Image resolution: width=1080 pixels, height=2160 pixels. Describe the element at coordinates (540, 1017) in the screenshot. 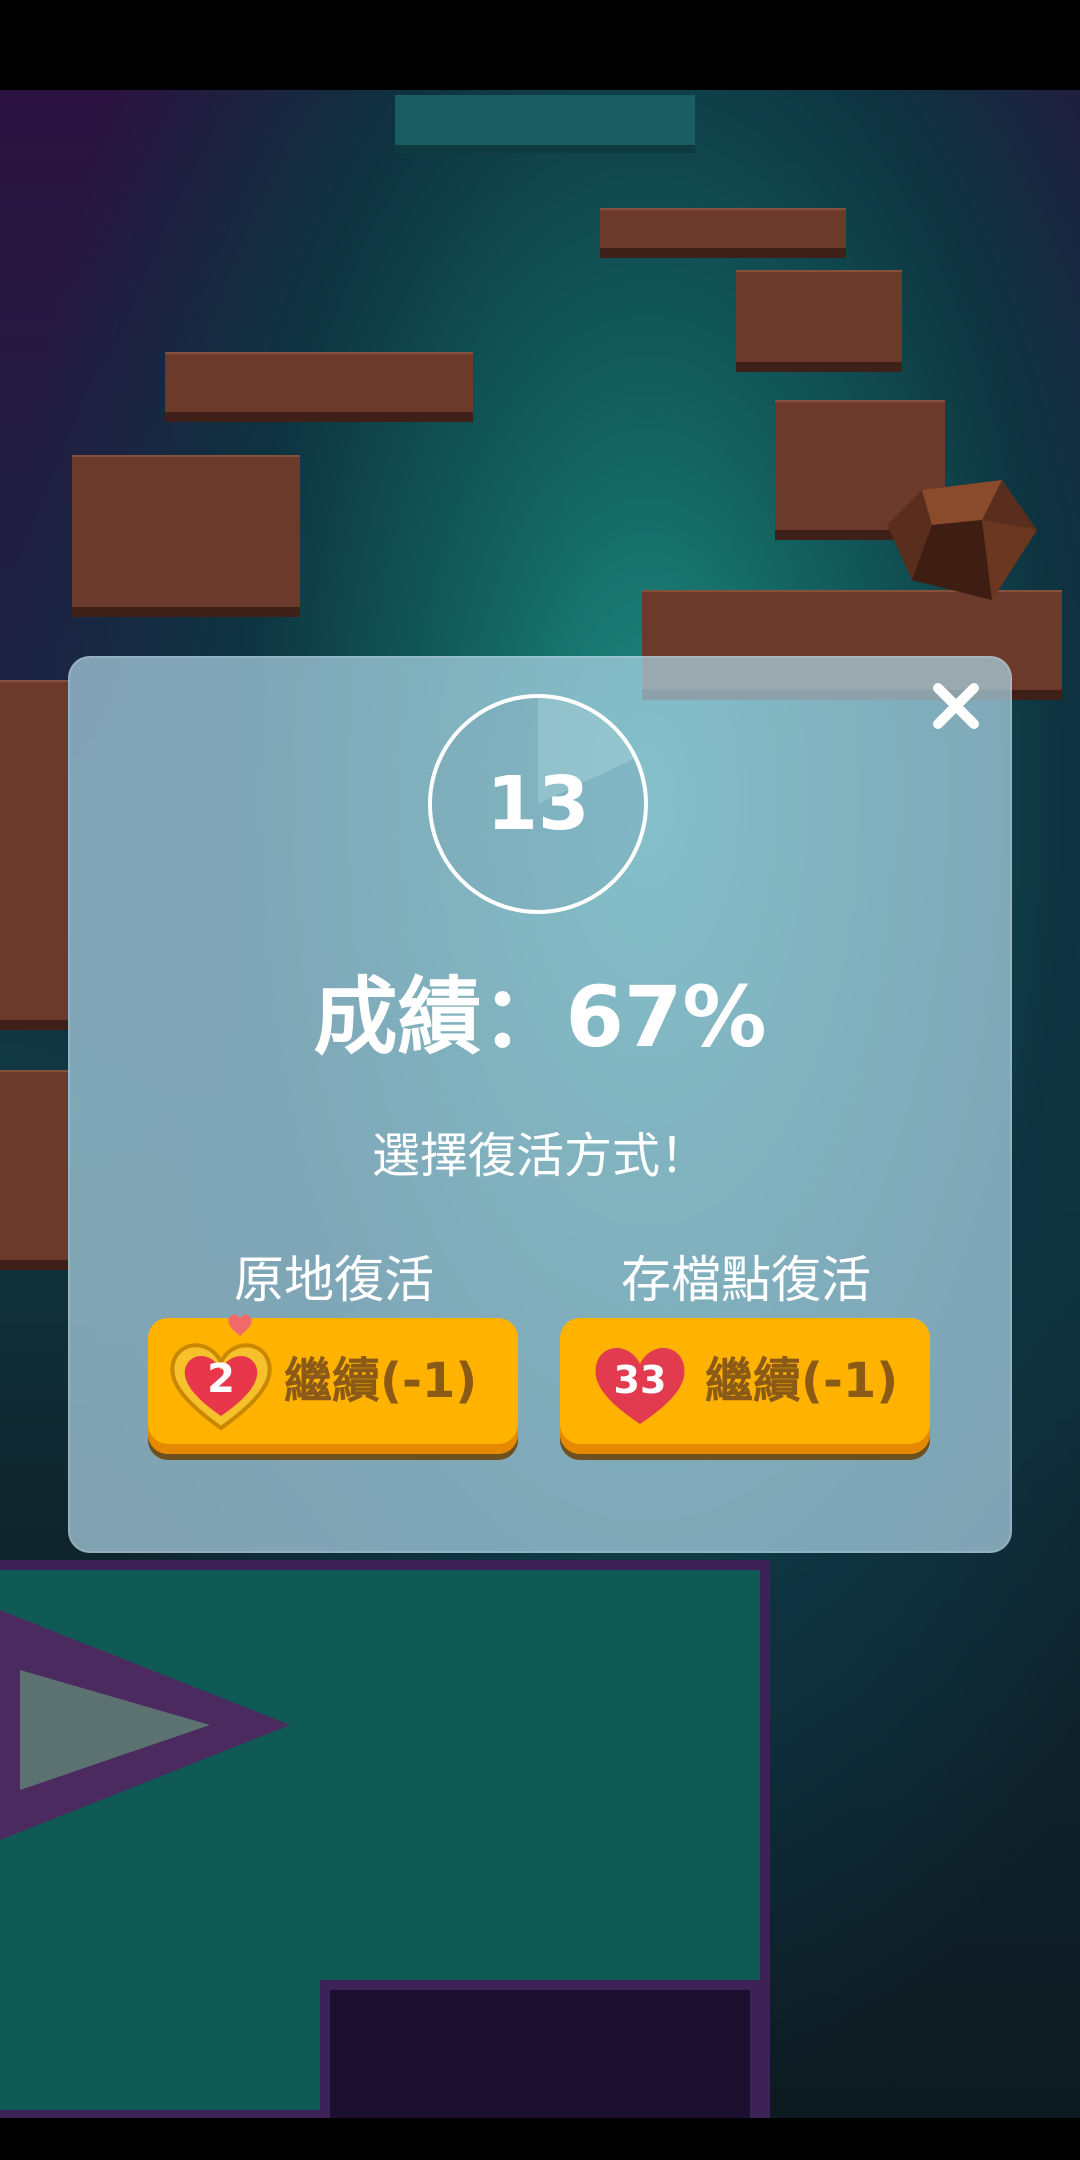

I see `score-text: 成績：67%` at that location.